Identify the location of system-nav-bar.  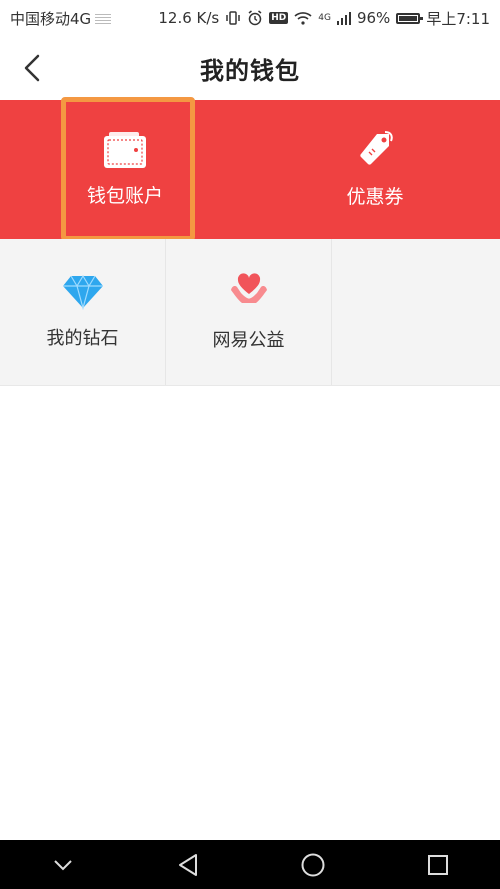
(250, 864).